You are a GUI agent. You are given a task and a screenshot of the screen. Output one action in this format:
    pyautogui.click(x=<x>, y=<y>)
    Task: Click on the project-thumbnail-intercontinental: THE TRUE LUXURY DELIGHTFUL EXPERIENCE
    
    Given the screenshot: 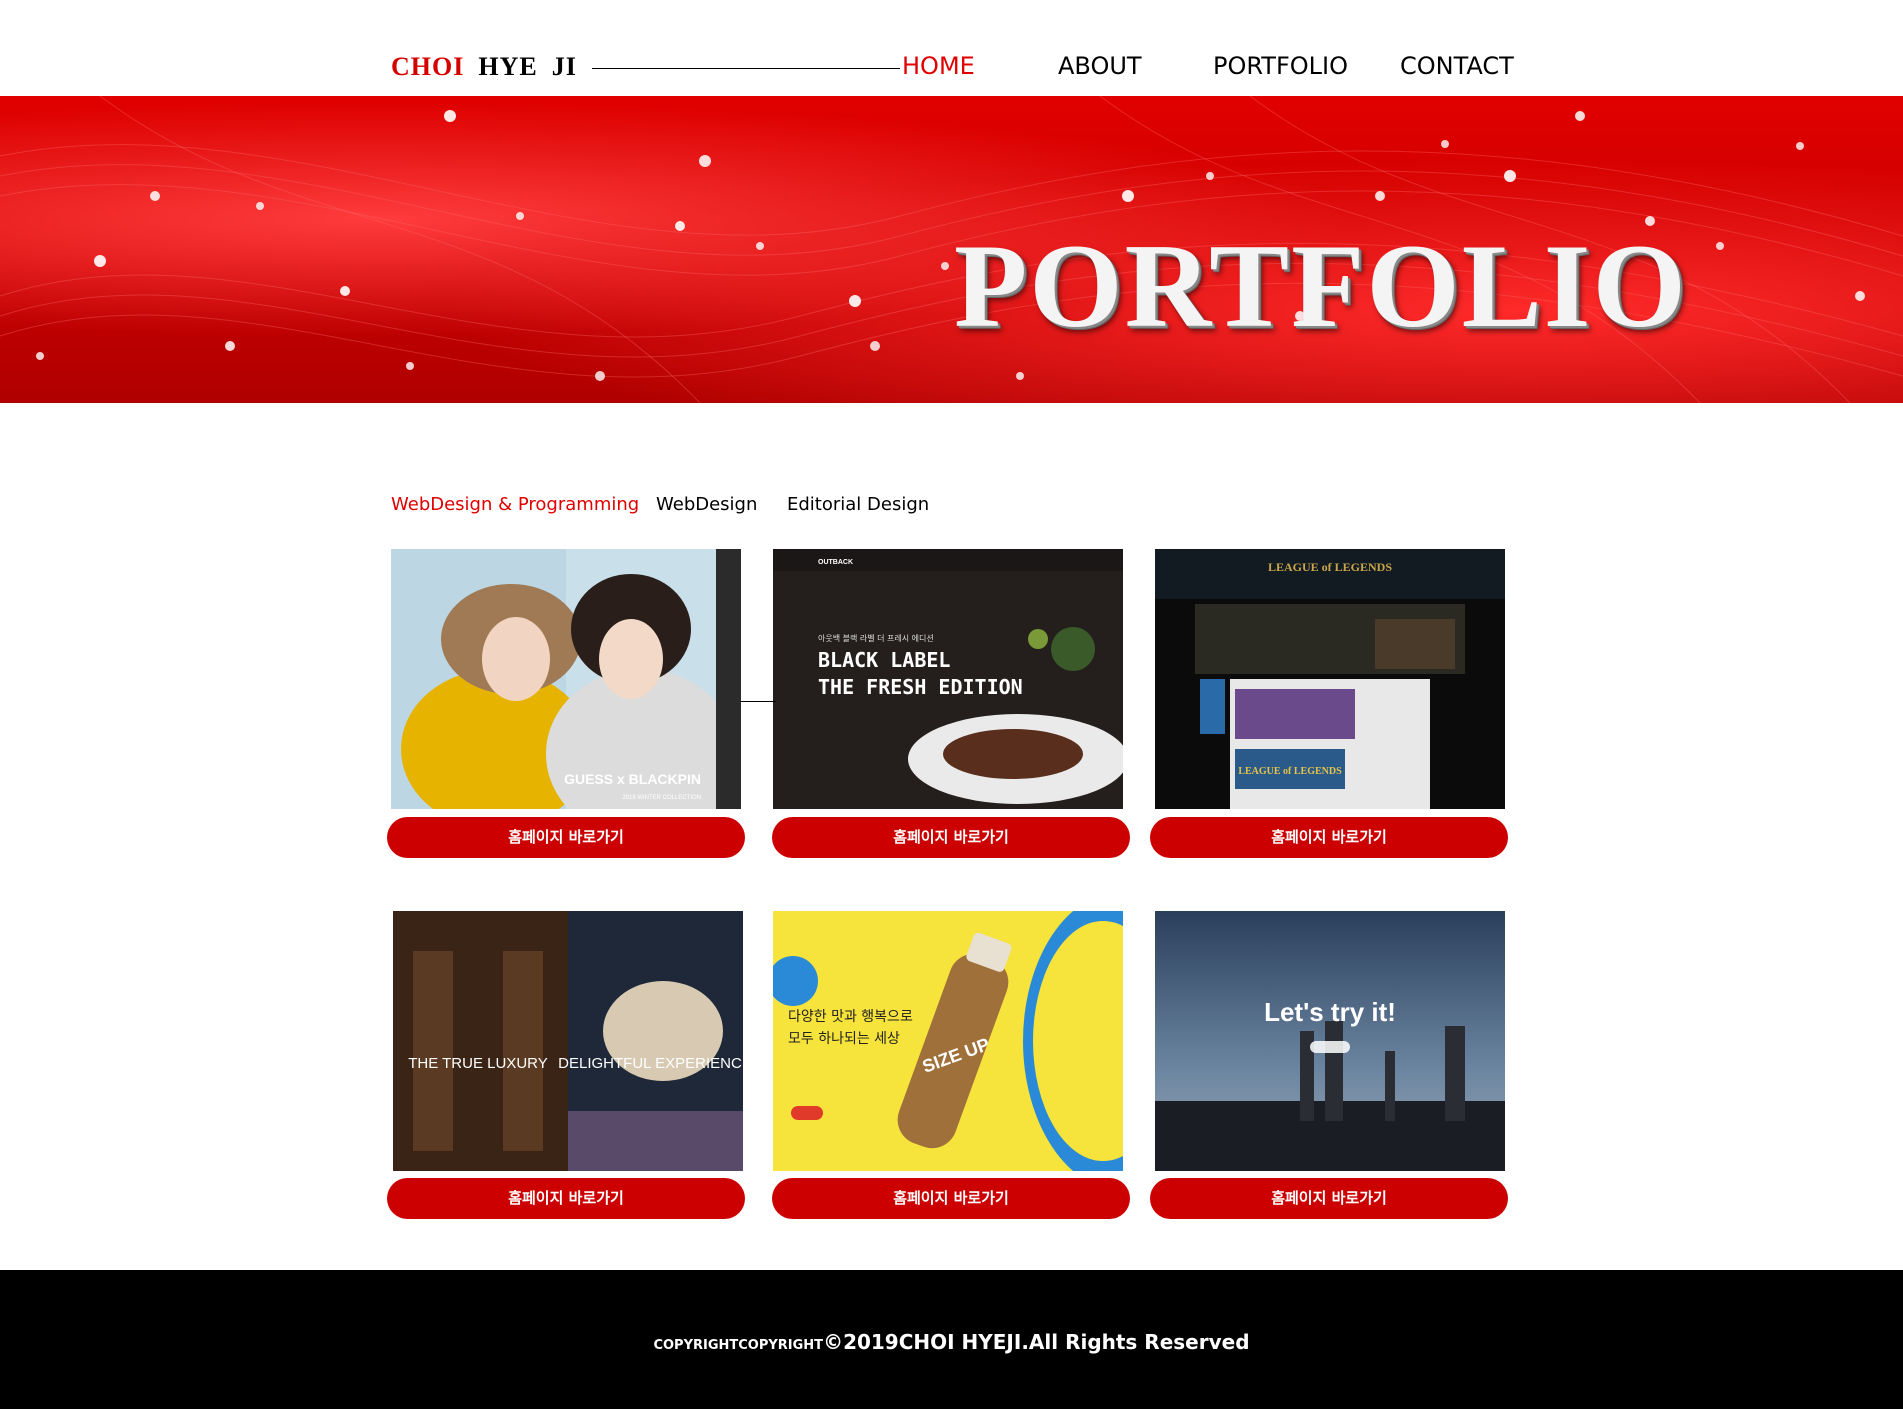 What is the action you would take?
    pyautogui.click(x=568, y=1041)
    